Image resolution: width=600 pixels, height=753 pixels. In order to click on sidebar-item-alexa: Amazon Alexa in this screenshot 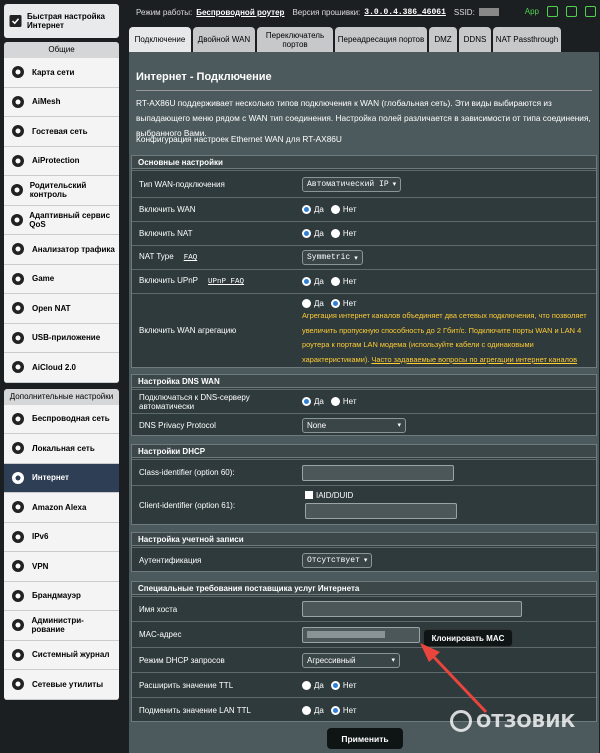, I will do `click(61, 508)`.